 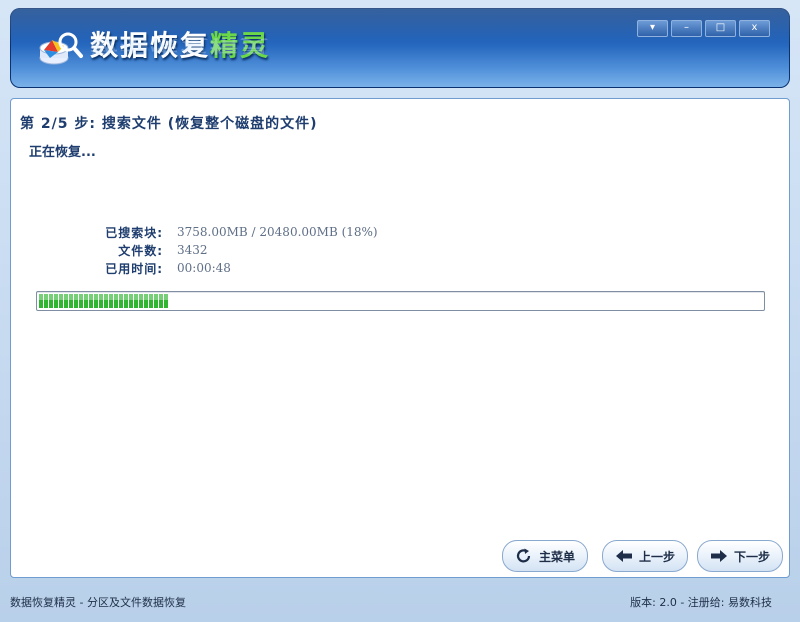 What do you see at coordinates (400, 603) in the screenshot?
I see `status-bar: 数据恢复精灵 - 分区及文件数据恢复 版本: 2.0 - 注册给: 易数科技` at bounding box center [400, 603].